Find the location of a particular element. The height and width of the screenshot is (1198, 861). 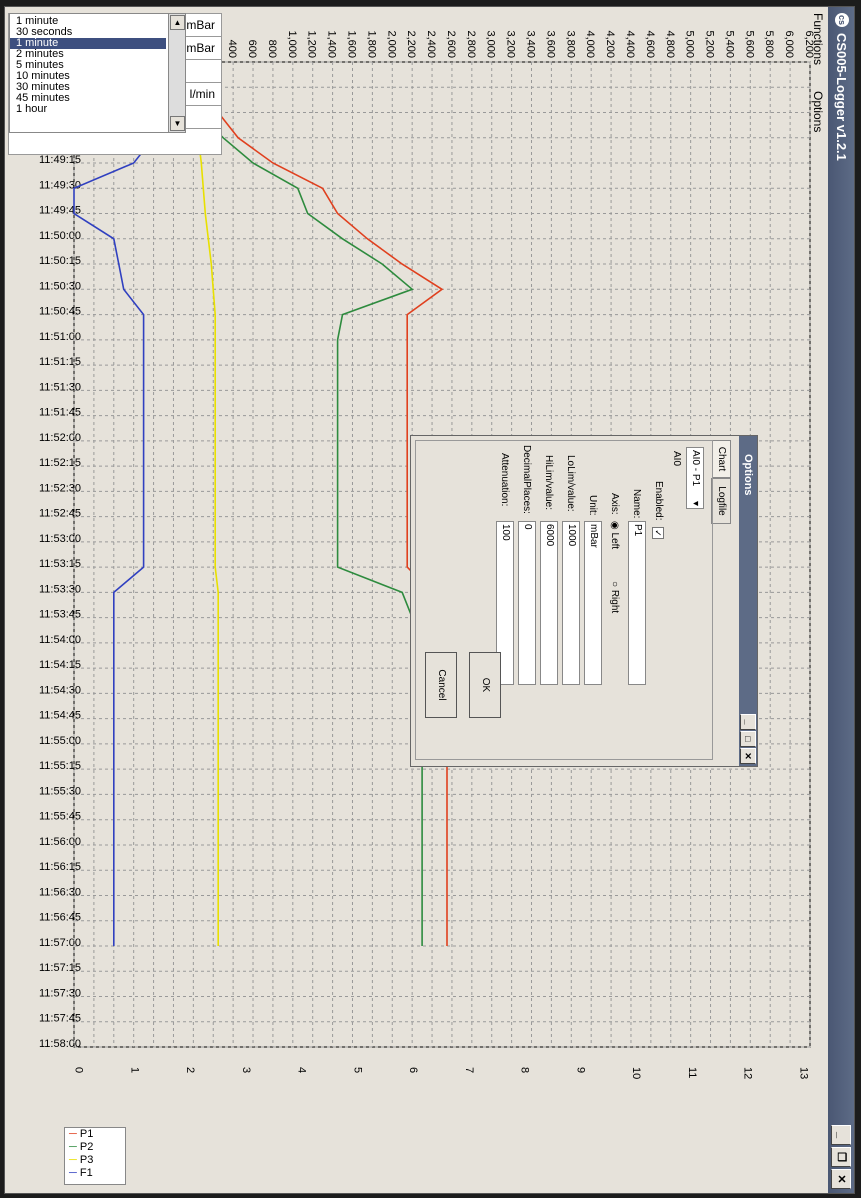

x-tick-label: 11:55:15 is located at coordinates (60, 766).